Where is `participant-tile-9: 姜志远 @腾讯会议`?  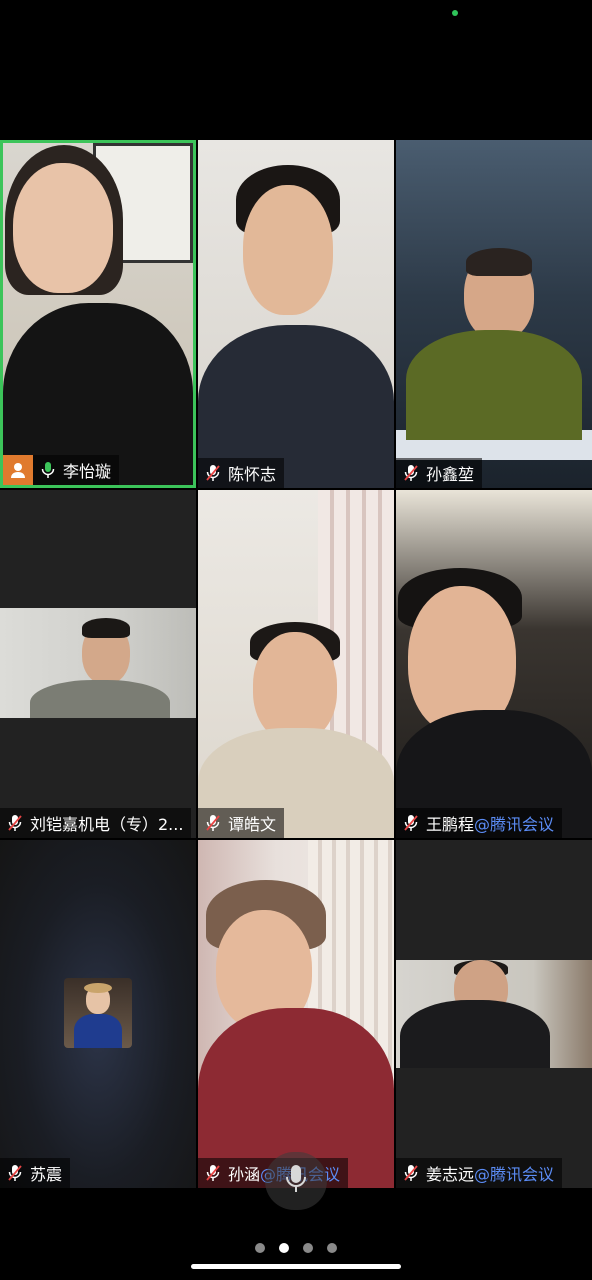
participant-tile-9: 姜志远 @腾讯会议 is located at coordinates (494, 1014).